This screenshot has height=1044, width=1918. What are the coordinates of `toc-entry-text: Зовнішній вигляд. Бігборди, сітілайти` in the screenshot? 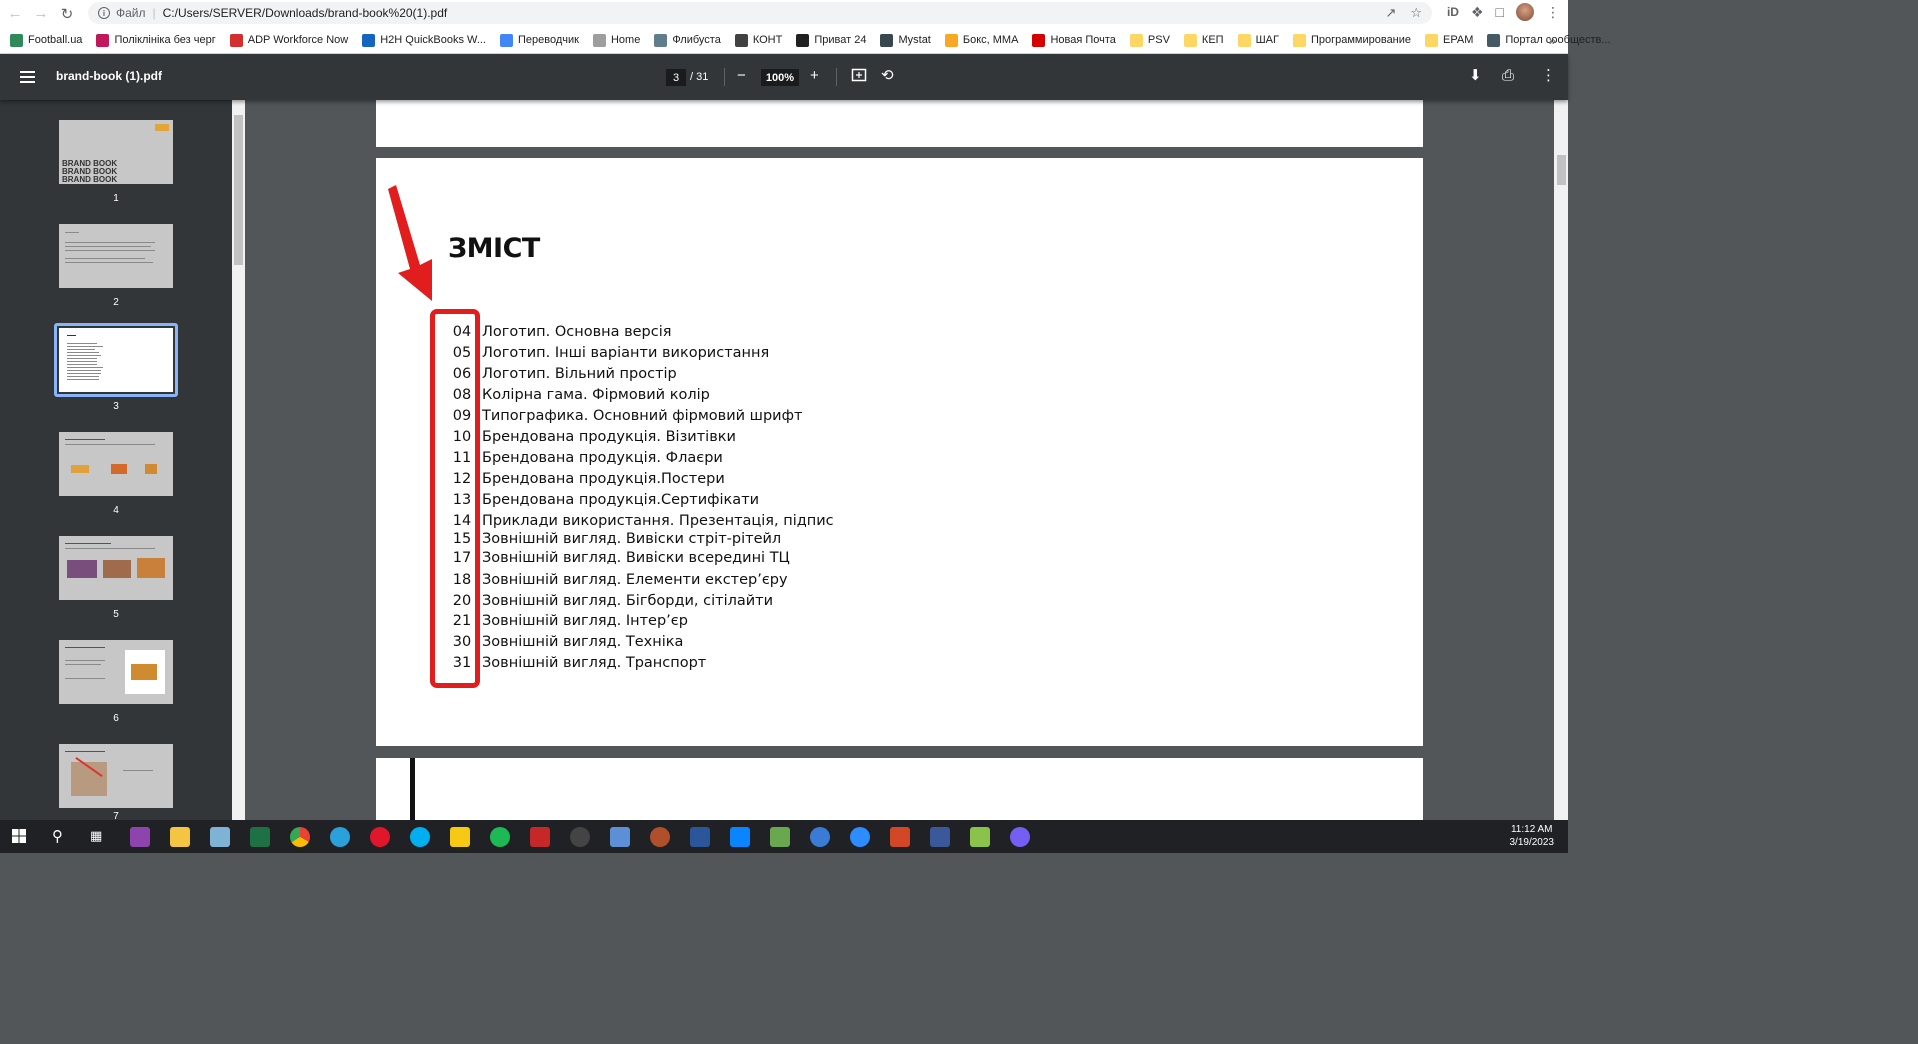 It's located at (628, 601).